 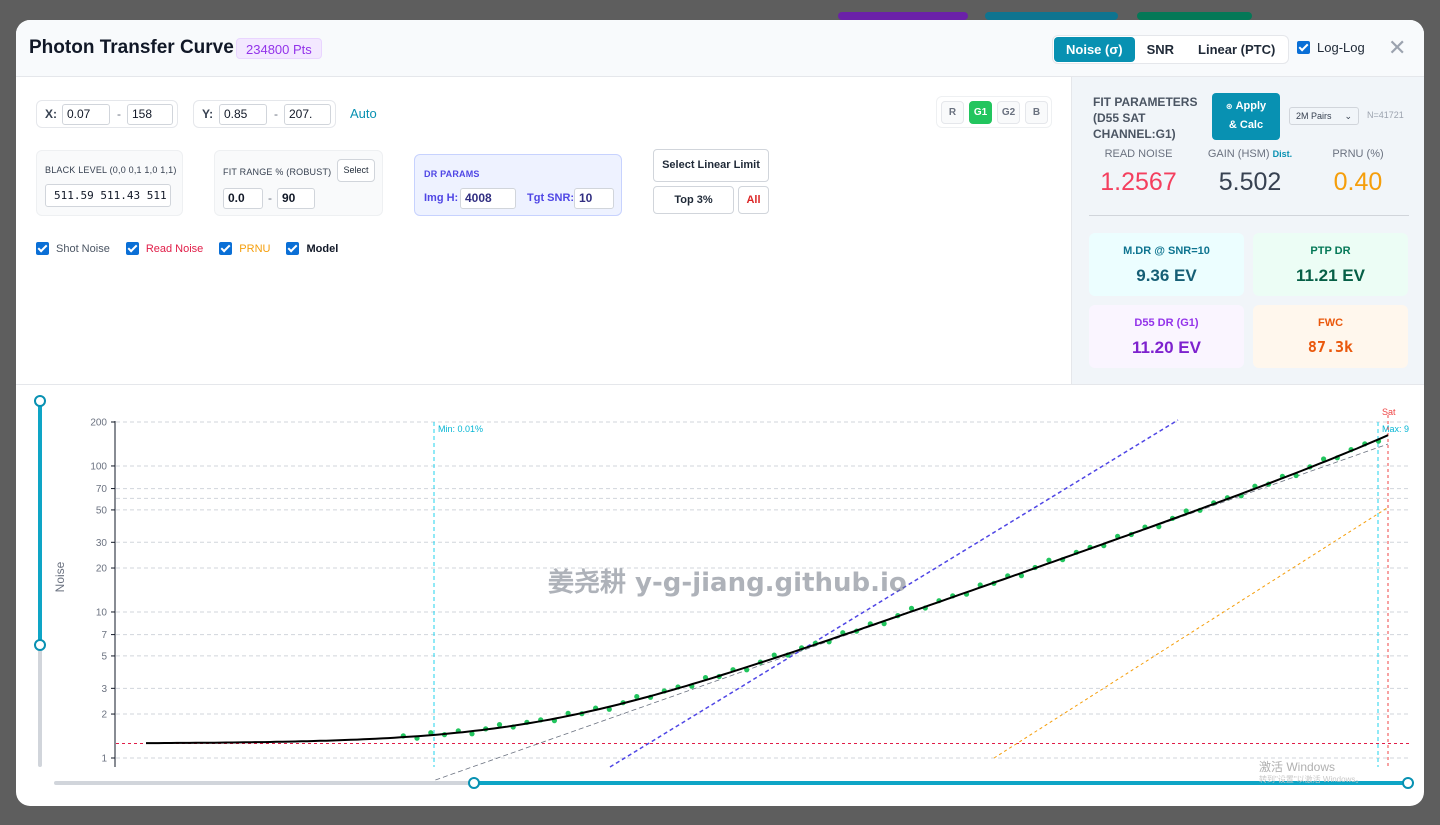 What do you see at coordinates (255, 248) in the screenshot?
I see `prnu-label: PRNU` at bounding box center [255, 248].